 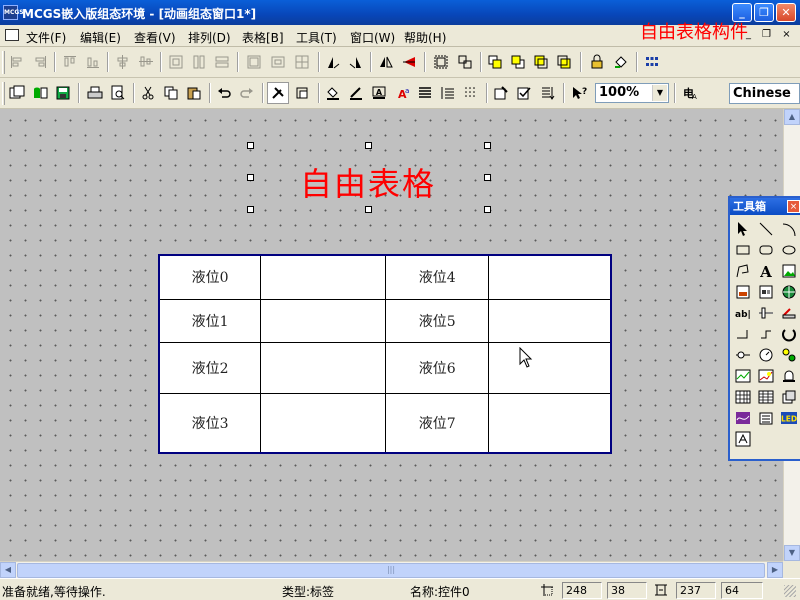 What do you see at coordinates (194, 93) in the screenshot?
I see `paste-icon` at bounding box center [194, 93].